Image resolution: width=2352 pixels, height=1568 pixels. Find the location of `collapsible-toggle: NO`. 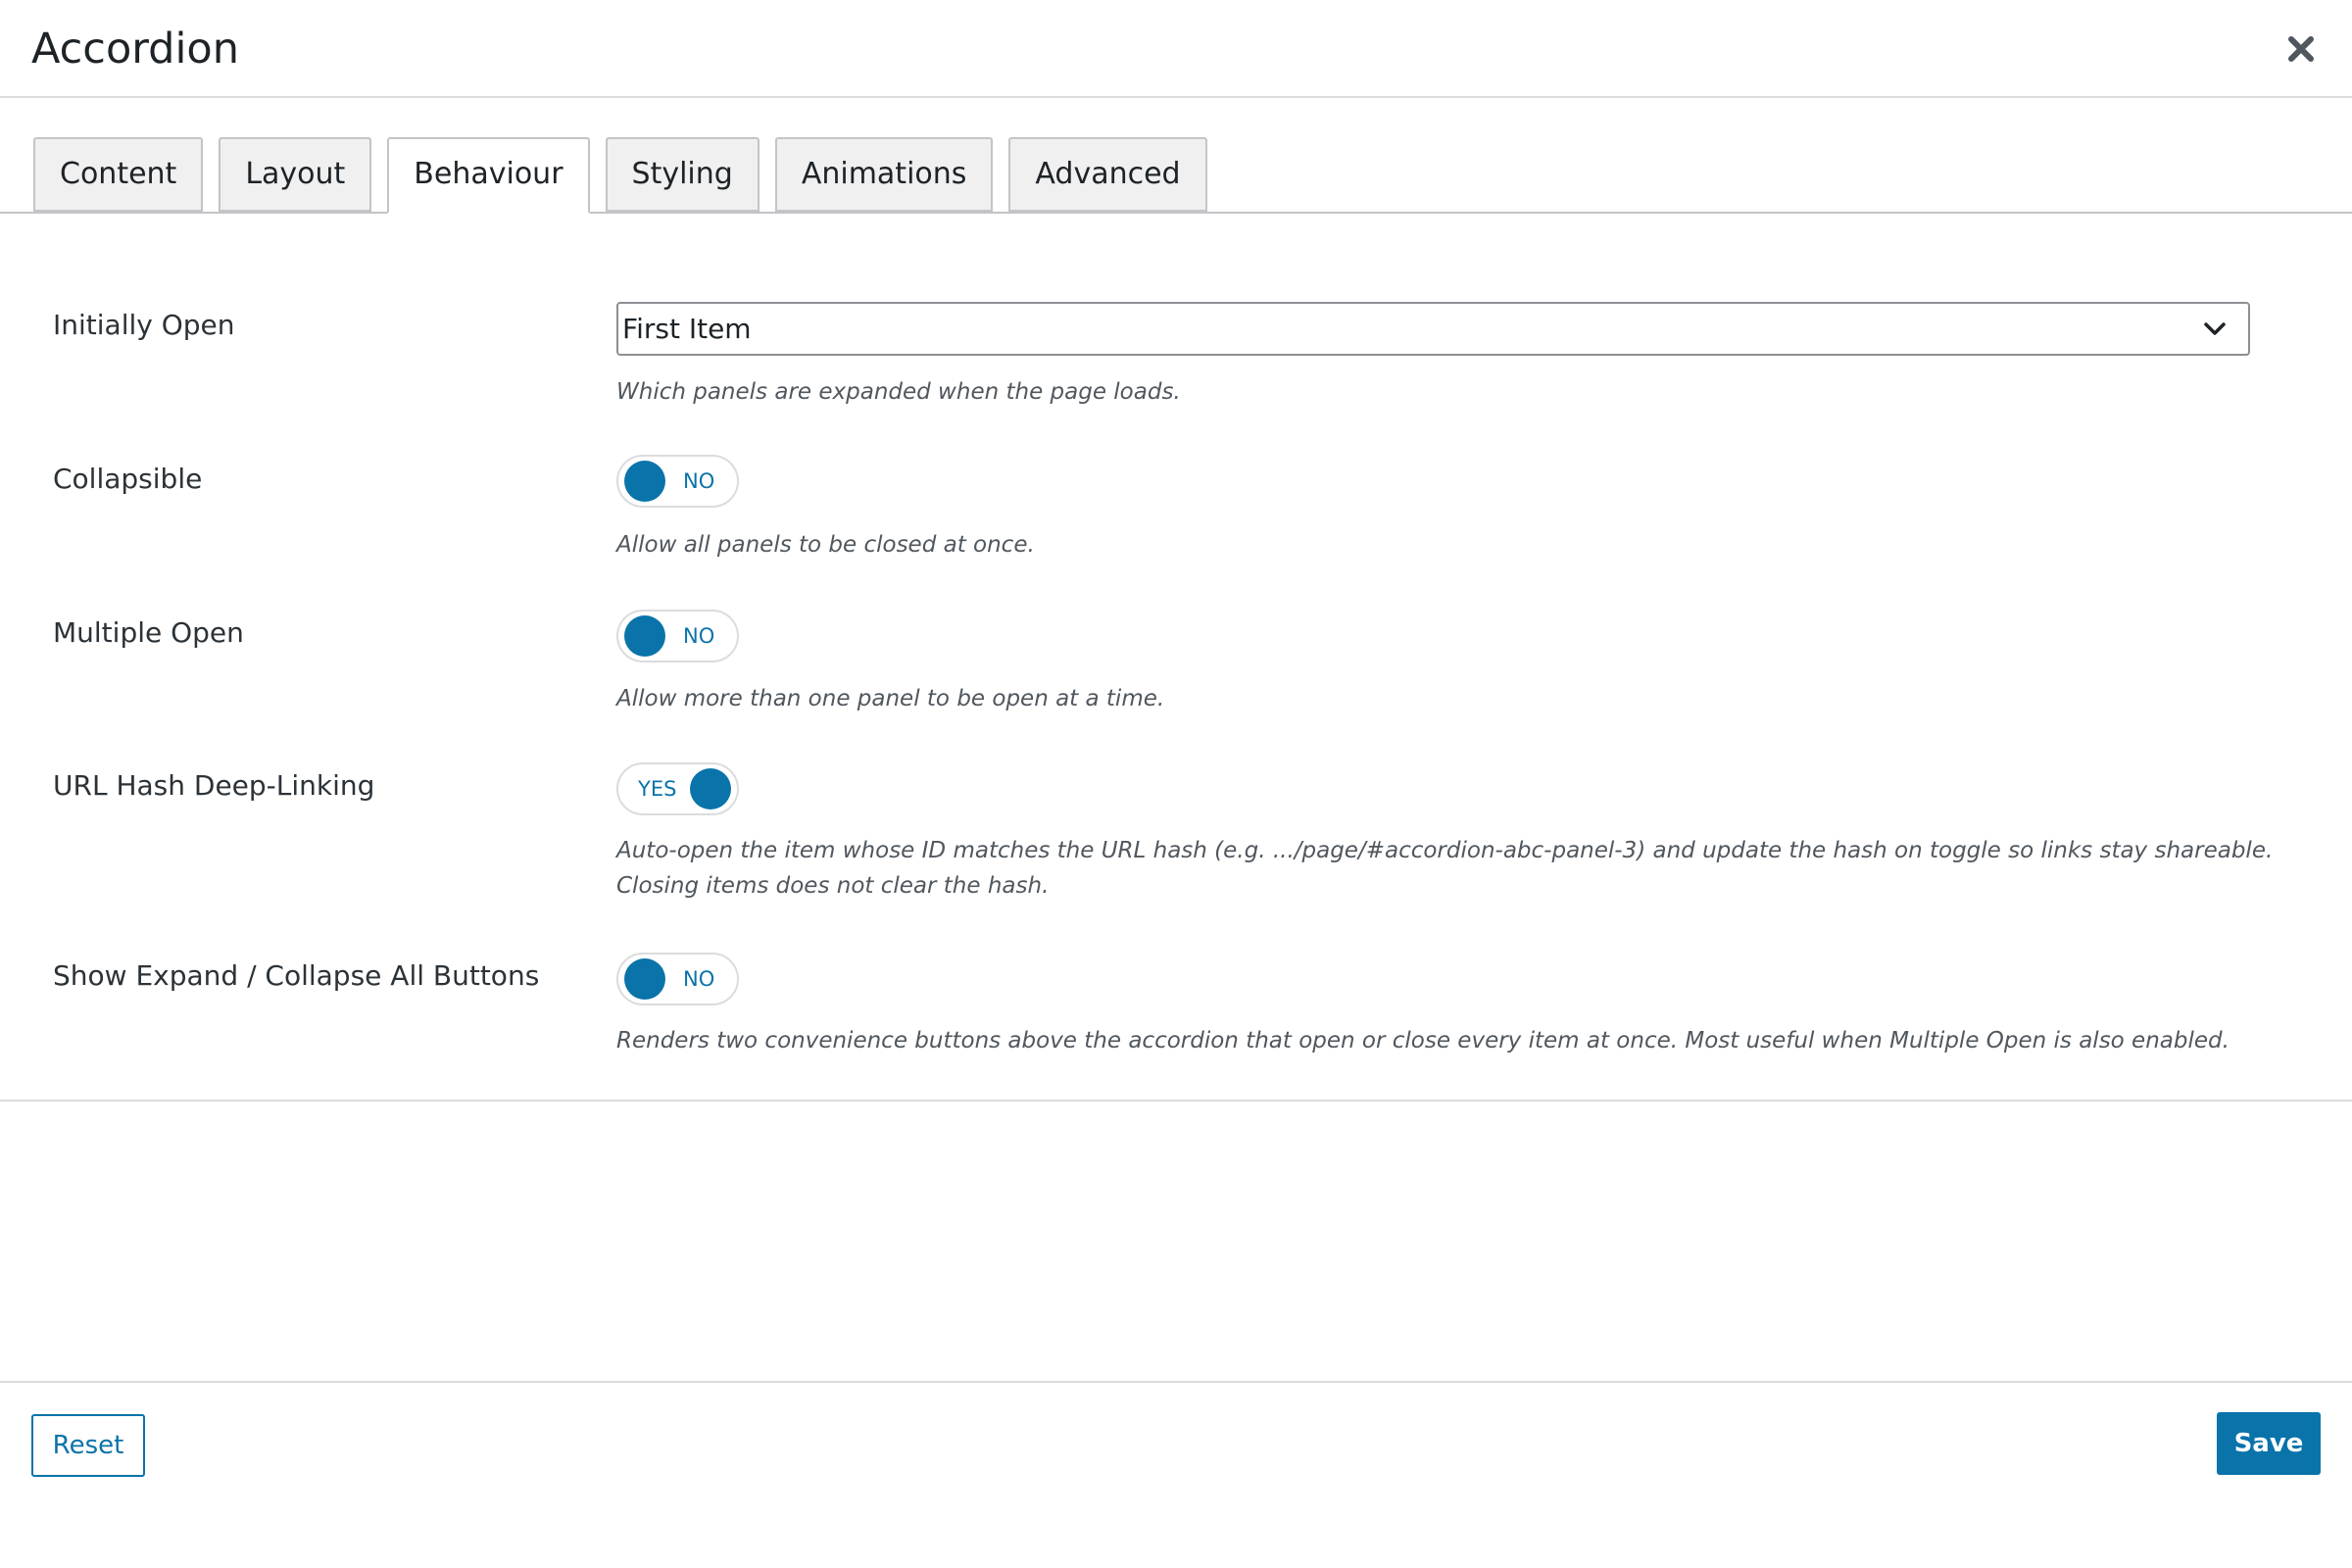

collapsible-toggle: NO is located at coordinates (677, 481).